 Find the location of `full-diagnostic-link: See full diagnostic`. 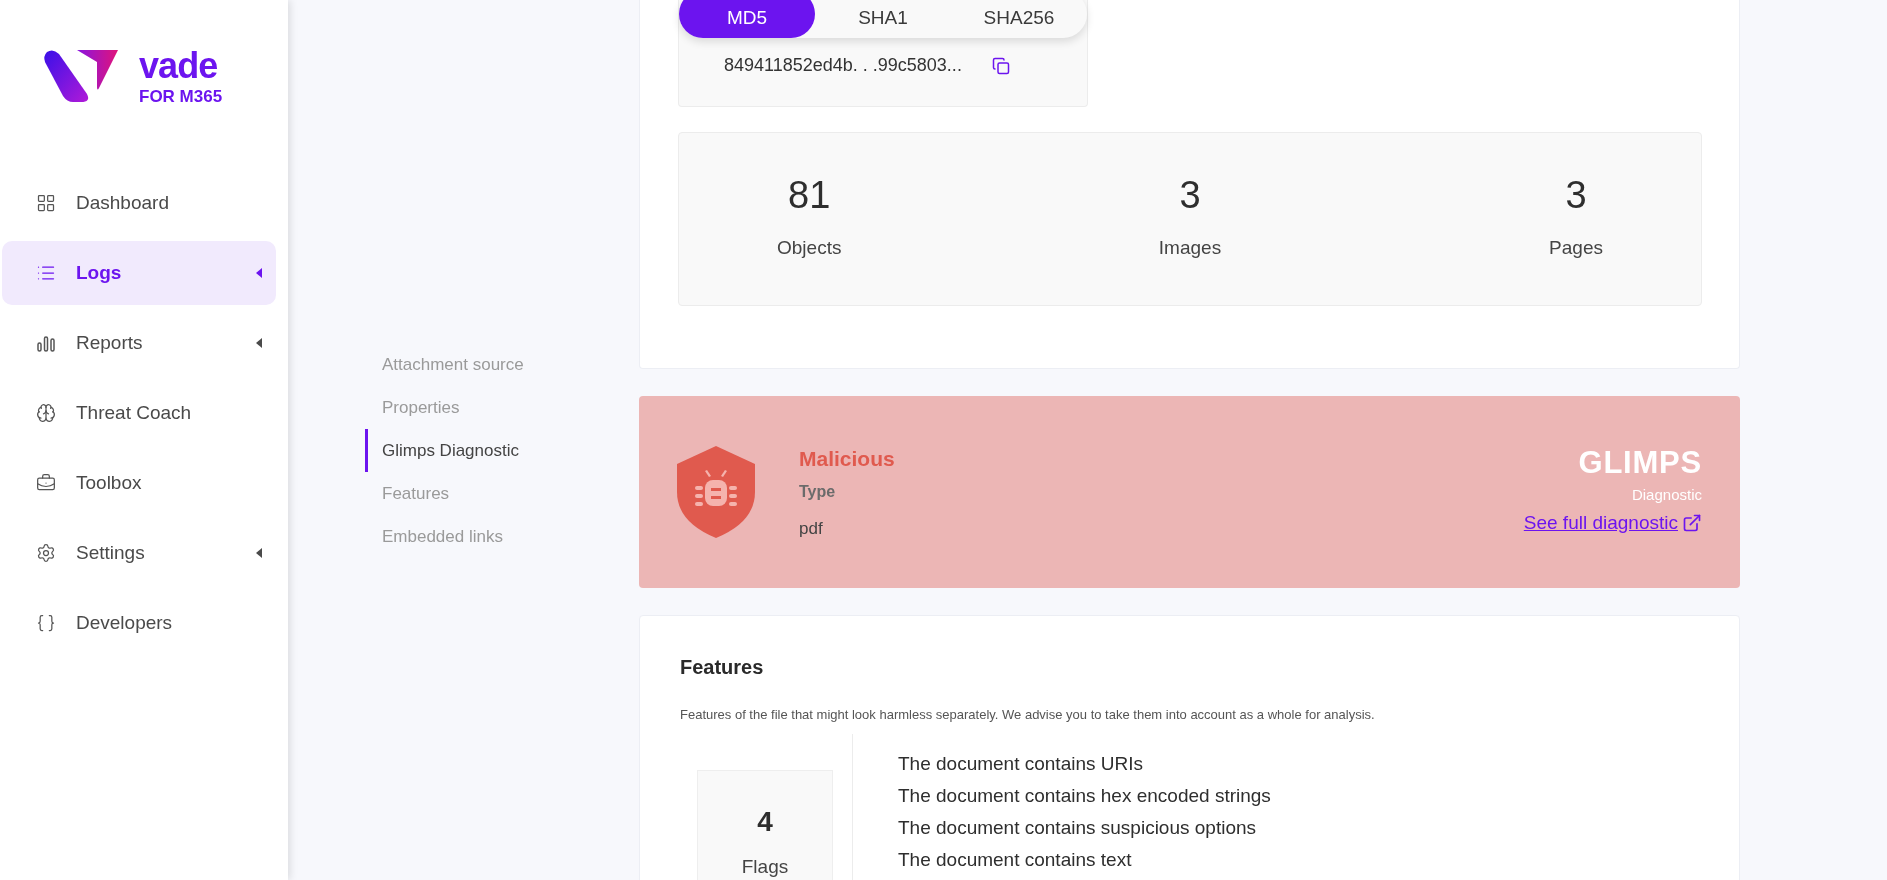

full-diagnostic-link: See full diagnostic is located at coordinates (1612, 522).